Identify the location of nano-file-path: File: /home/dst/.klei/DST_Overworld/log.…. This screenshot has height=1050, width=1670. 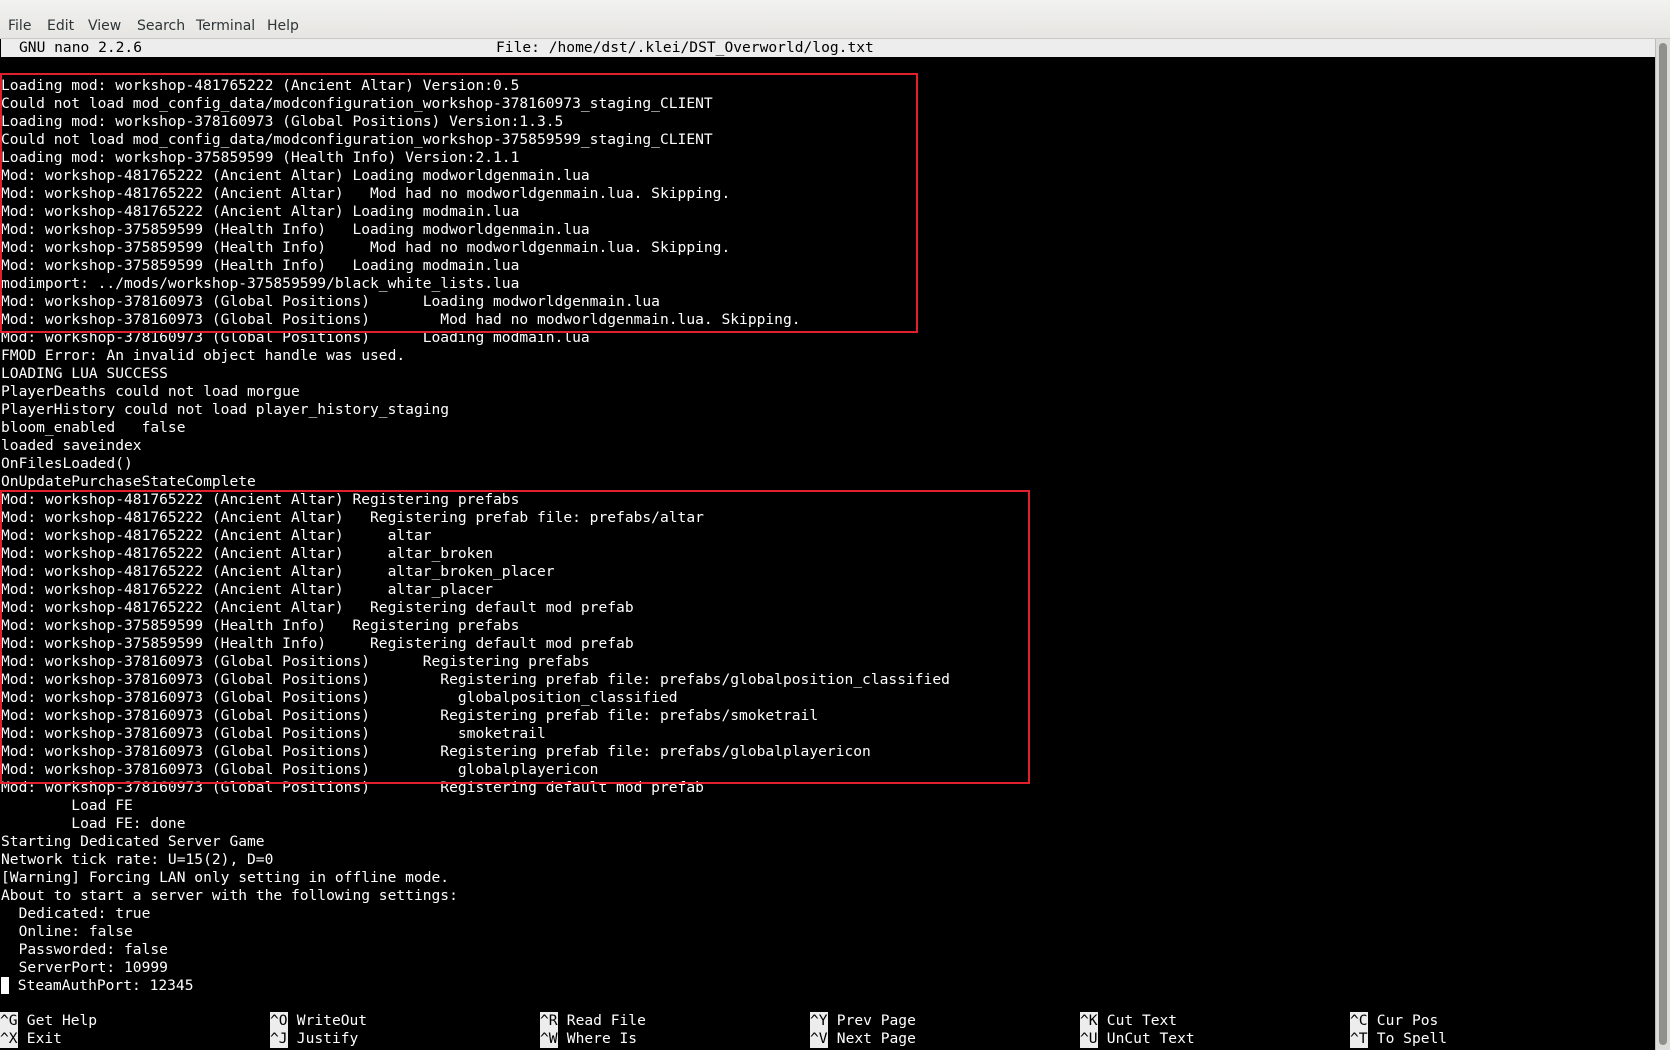
(685, 47).